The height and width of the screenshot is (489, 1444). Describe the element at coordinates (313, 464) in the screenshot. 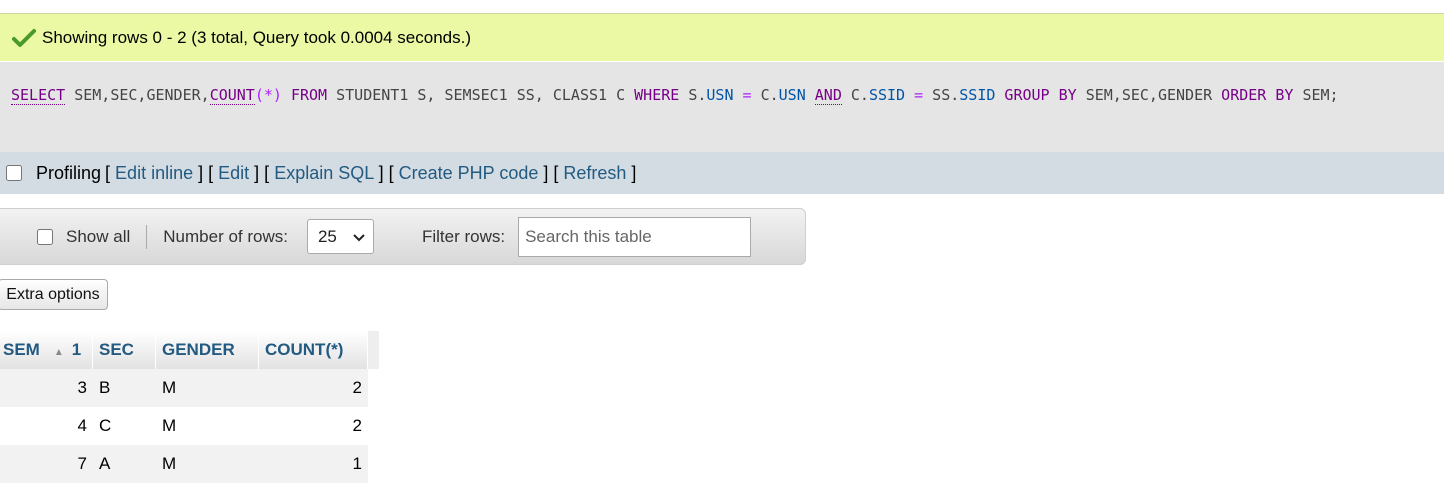

I see `cell-count: 1` at that location.